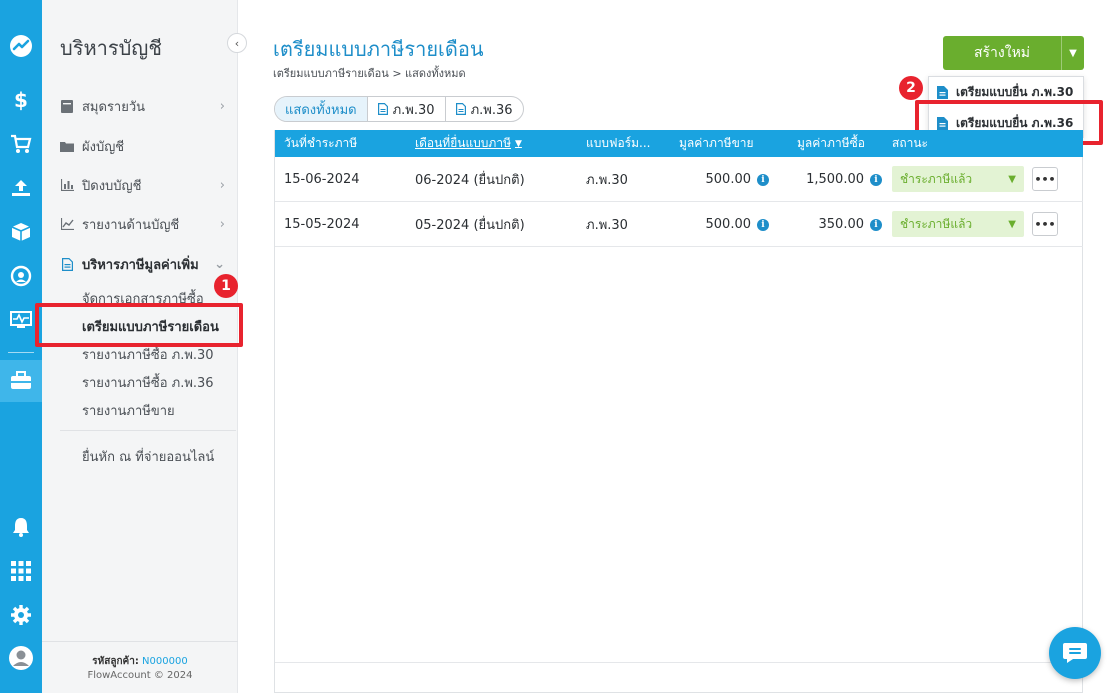 This screenshot has width=1117, height=693. What do you see at coordinates (322, 179) in the screenshot?
I see `cell-pay-date: 15-06-2024` at bounding box center [322, 179].